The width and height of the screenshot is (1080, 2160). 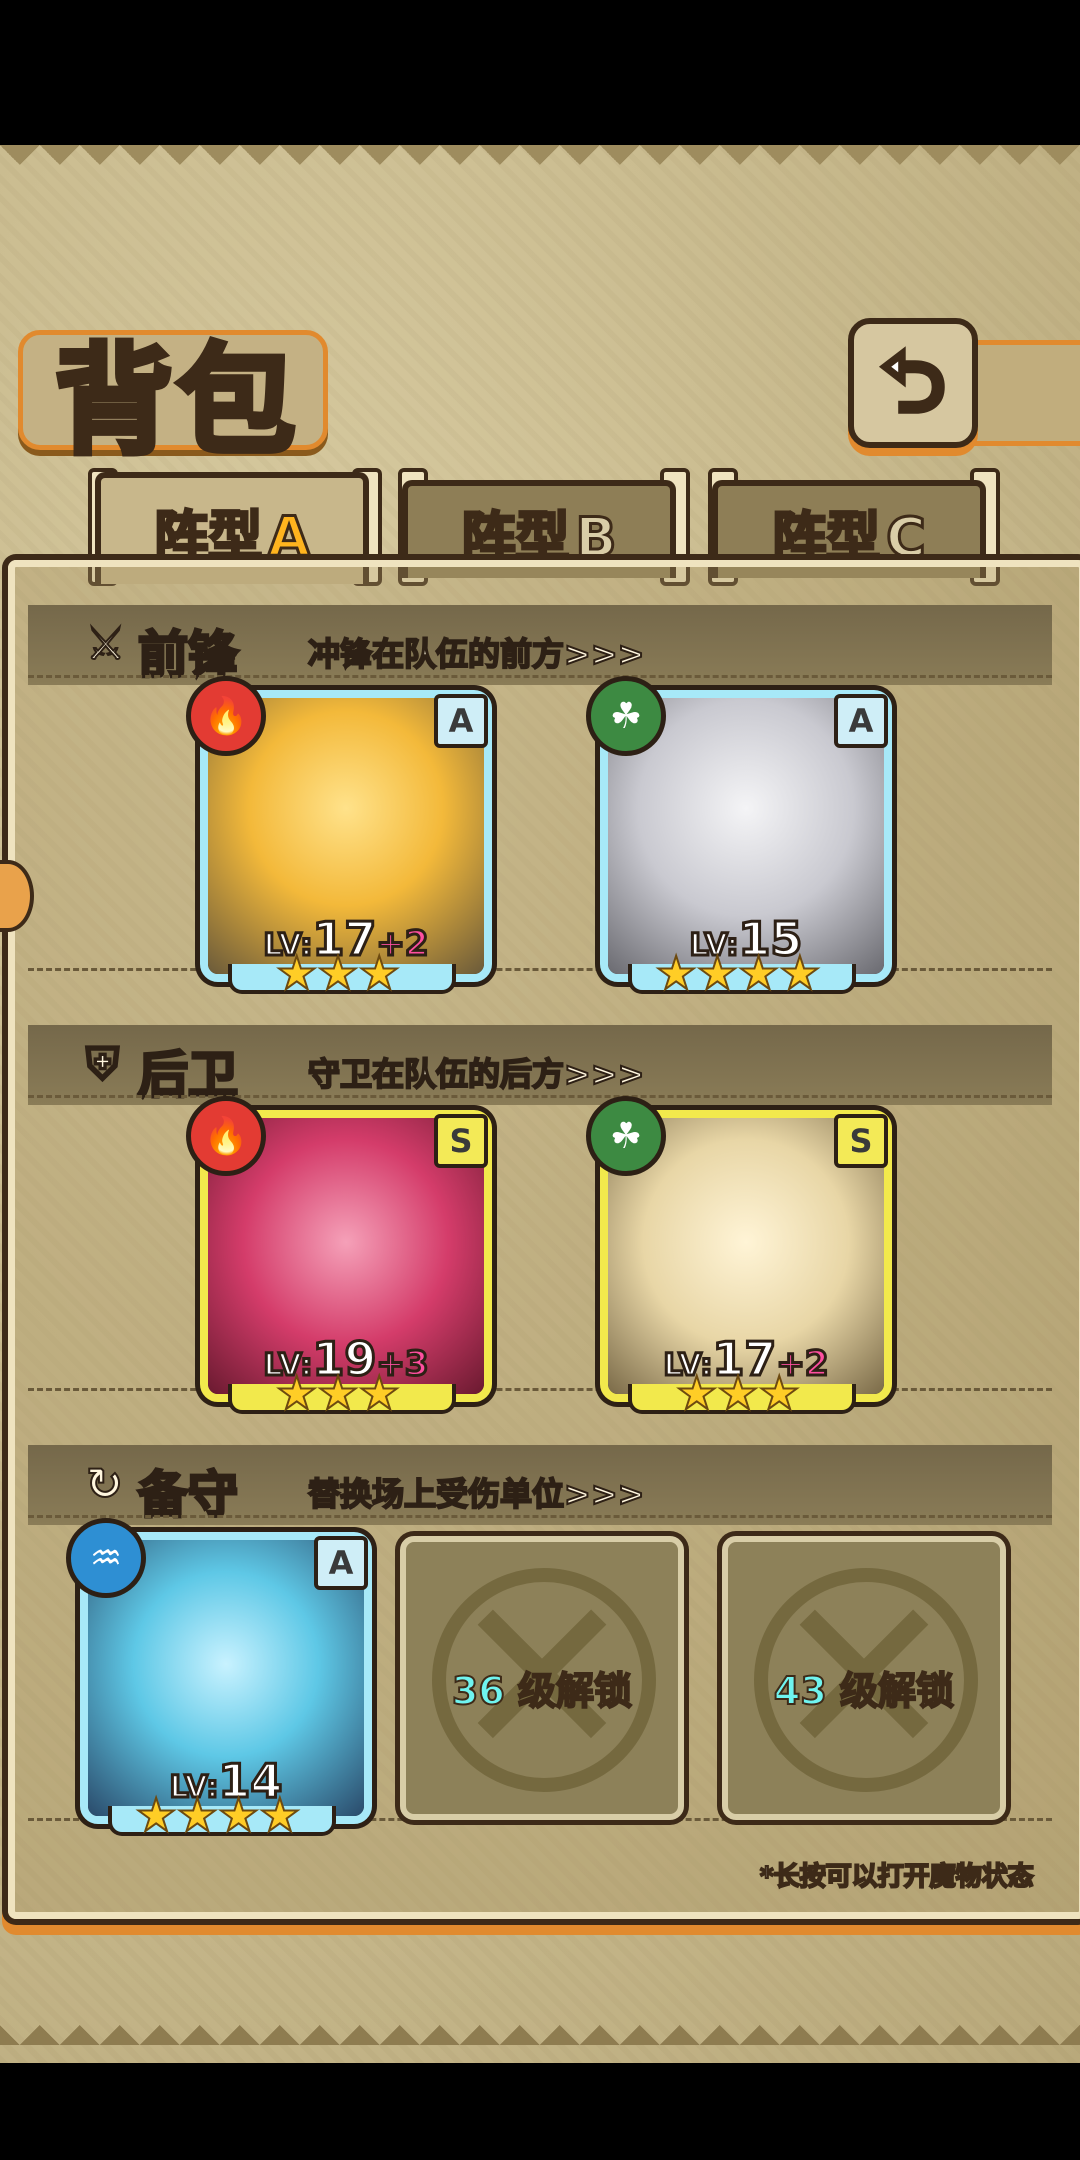 I want to click on torn-edge-top, so click(x=540, y=165).